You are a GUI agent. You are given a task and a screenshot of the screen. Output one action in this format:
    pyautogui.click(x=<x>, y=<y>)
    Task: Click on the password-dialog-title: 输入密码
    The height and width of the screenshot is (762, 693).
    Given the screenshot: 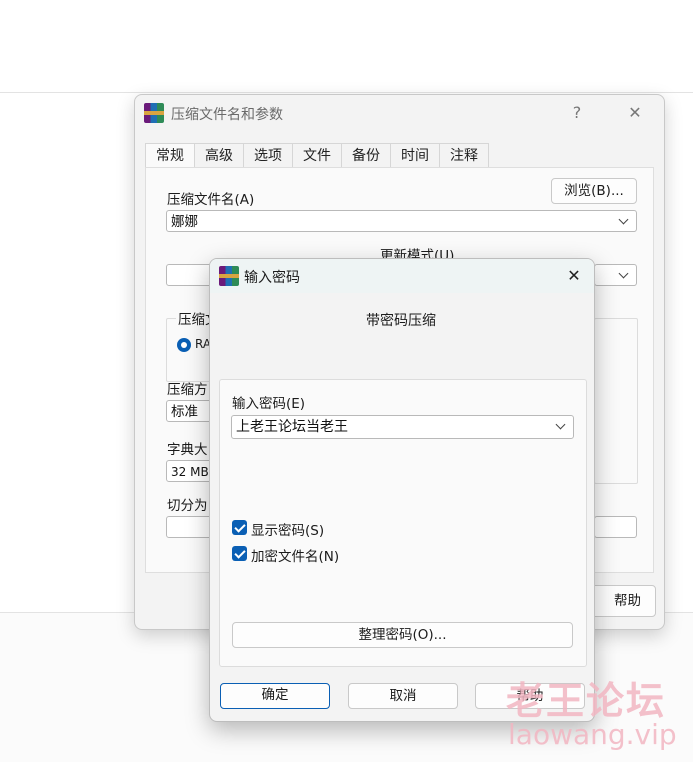 What is the action you would take?
    pyautogui.click(x=272, y=278)
    